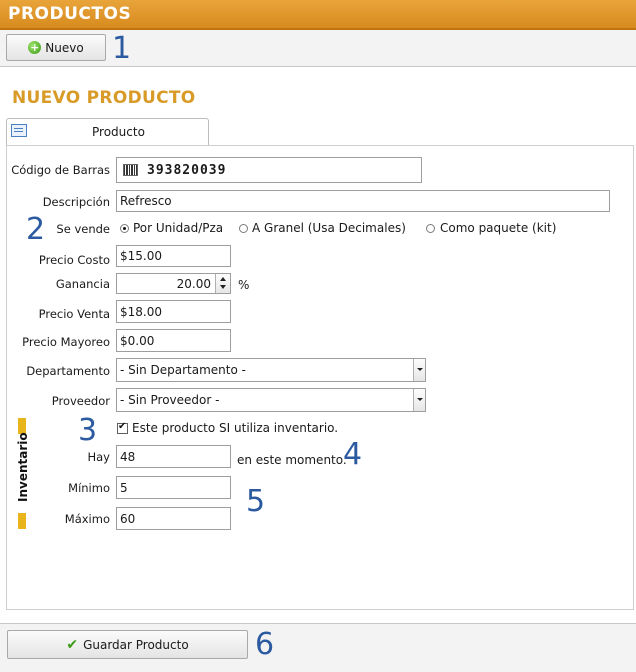  What do you see at coordinates (60, 170) in the screenshot?
I see `barcode-label: Código de Barras` at bounding box center [60, 170].